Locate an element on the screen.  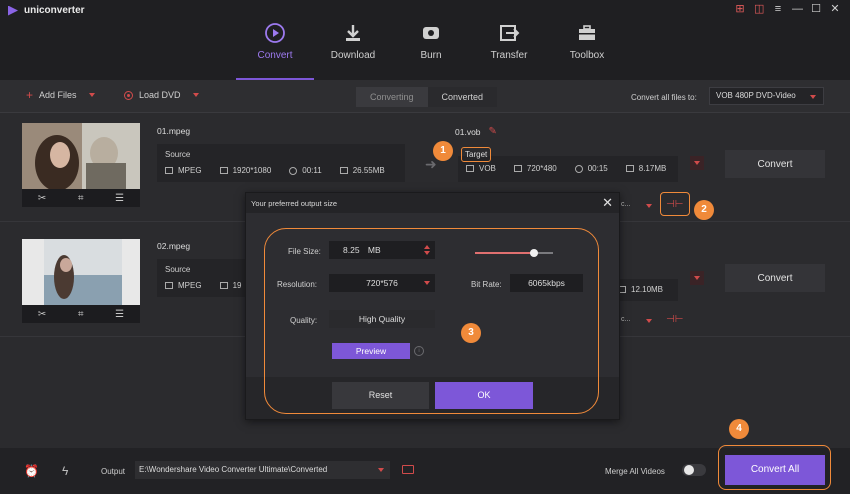
compress-icon: ⊣⊢ is located at coordinates (674, 320).